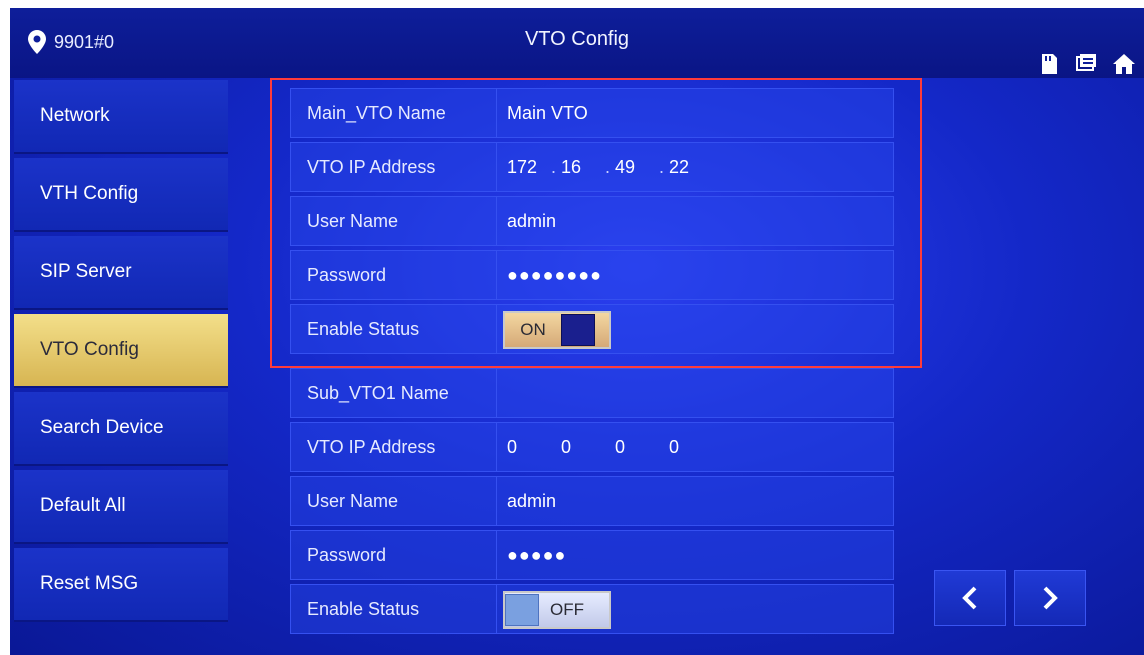 Image resolution: width=1144 pixels, height=655 pixels. What do you see at coordinates (592, 393) in the screenshot?
I see `sub-vto1-name-row: Sub_VTO1 Name` at bounding box center [592, 393].